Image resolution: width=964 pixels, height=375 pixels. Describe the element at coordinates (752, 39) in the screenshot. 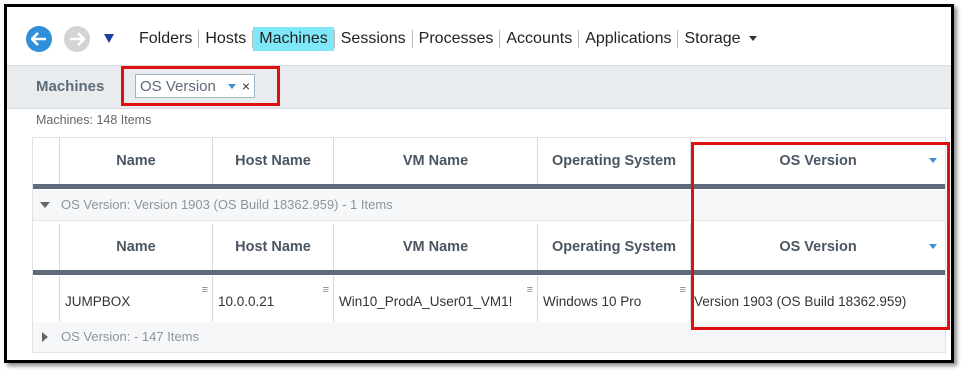

I see `chevron-down-icon` at that location.